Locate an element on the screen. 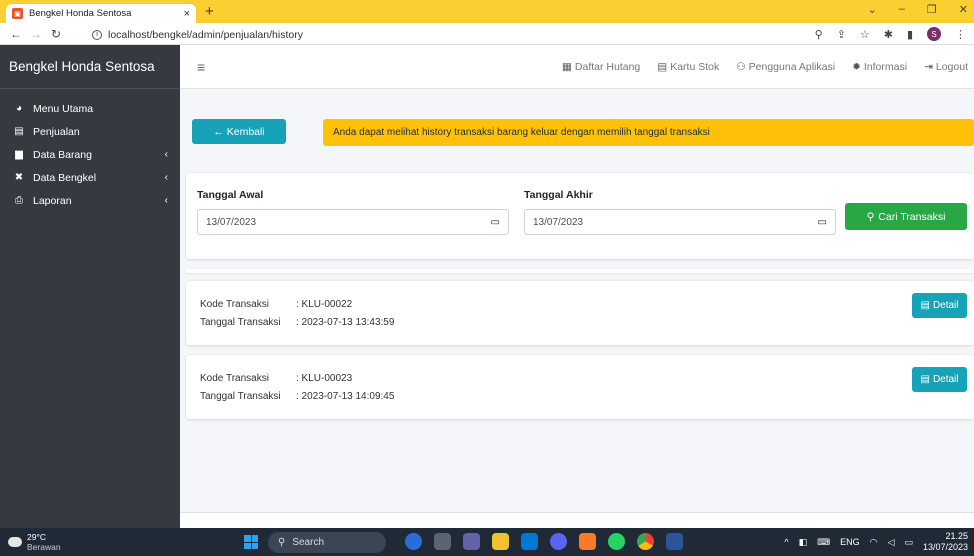  reload-icon: ↻ is located at coordinates (56, 34).